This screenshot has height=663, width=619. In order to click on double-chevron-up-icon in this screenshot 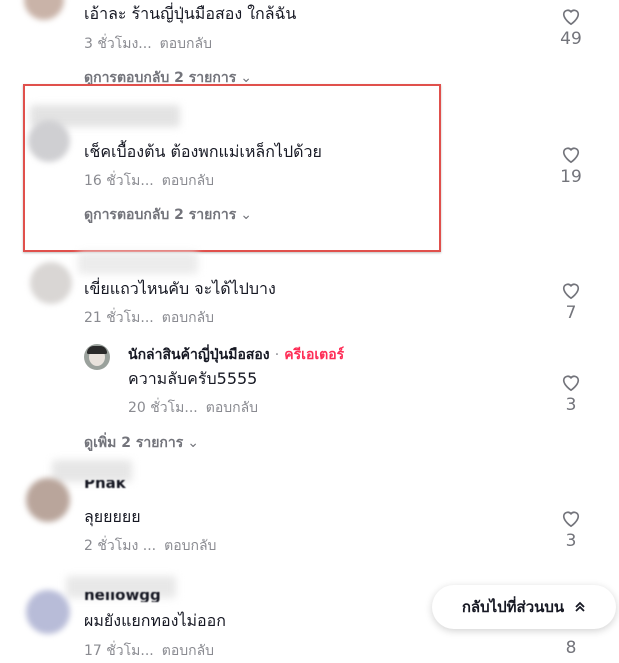, I will do `click(580, 606)`.